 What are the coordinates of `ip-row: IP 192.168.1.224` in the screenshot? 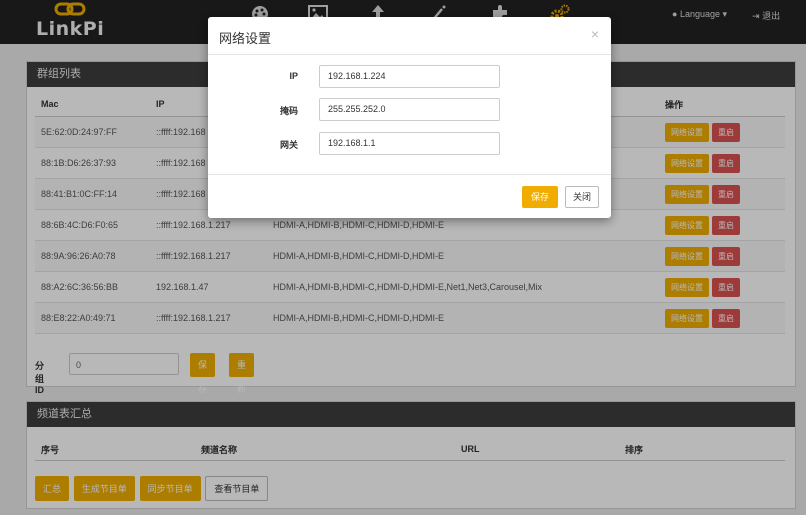 It's located at (409, 77).